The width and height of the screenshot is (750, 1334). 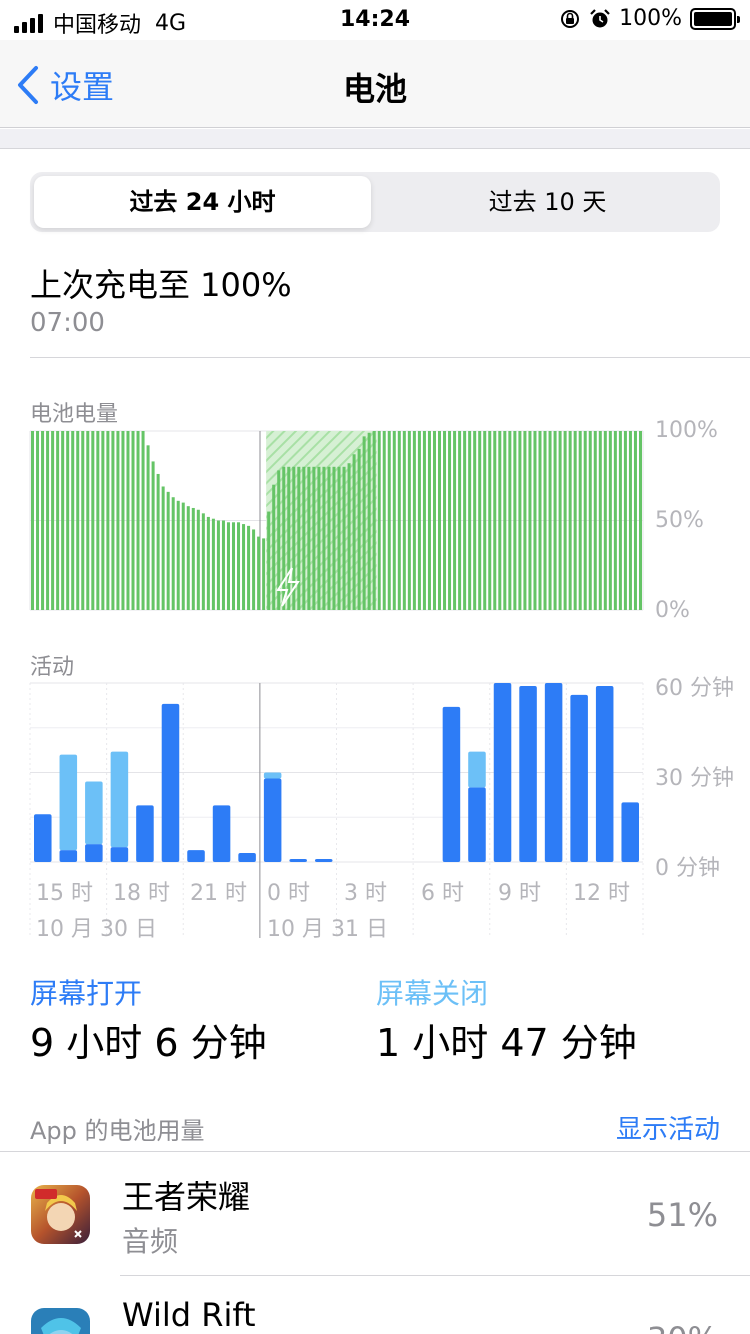 I want to click on segment-10-days: 过去 10 天, so click(x=547, y=202).